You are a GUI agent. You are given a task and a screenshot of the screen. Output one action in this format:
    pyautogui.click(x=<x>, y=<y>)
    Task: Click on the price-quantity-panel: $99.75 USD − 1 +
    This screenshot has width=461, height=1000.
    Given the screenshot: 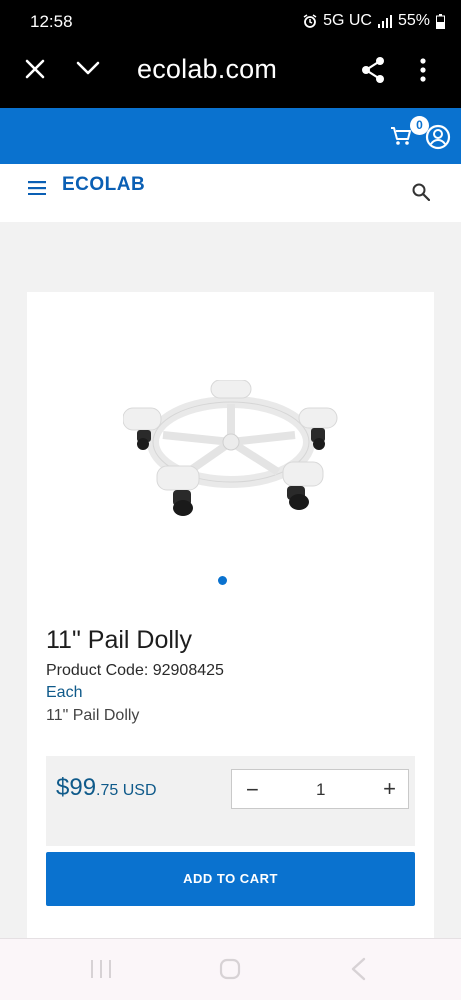 What is the action you would take?
    pyautogui.click(x=230, y=801)
    